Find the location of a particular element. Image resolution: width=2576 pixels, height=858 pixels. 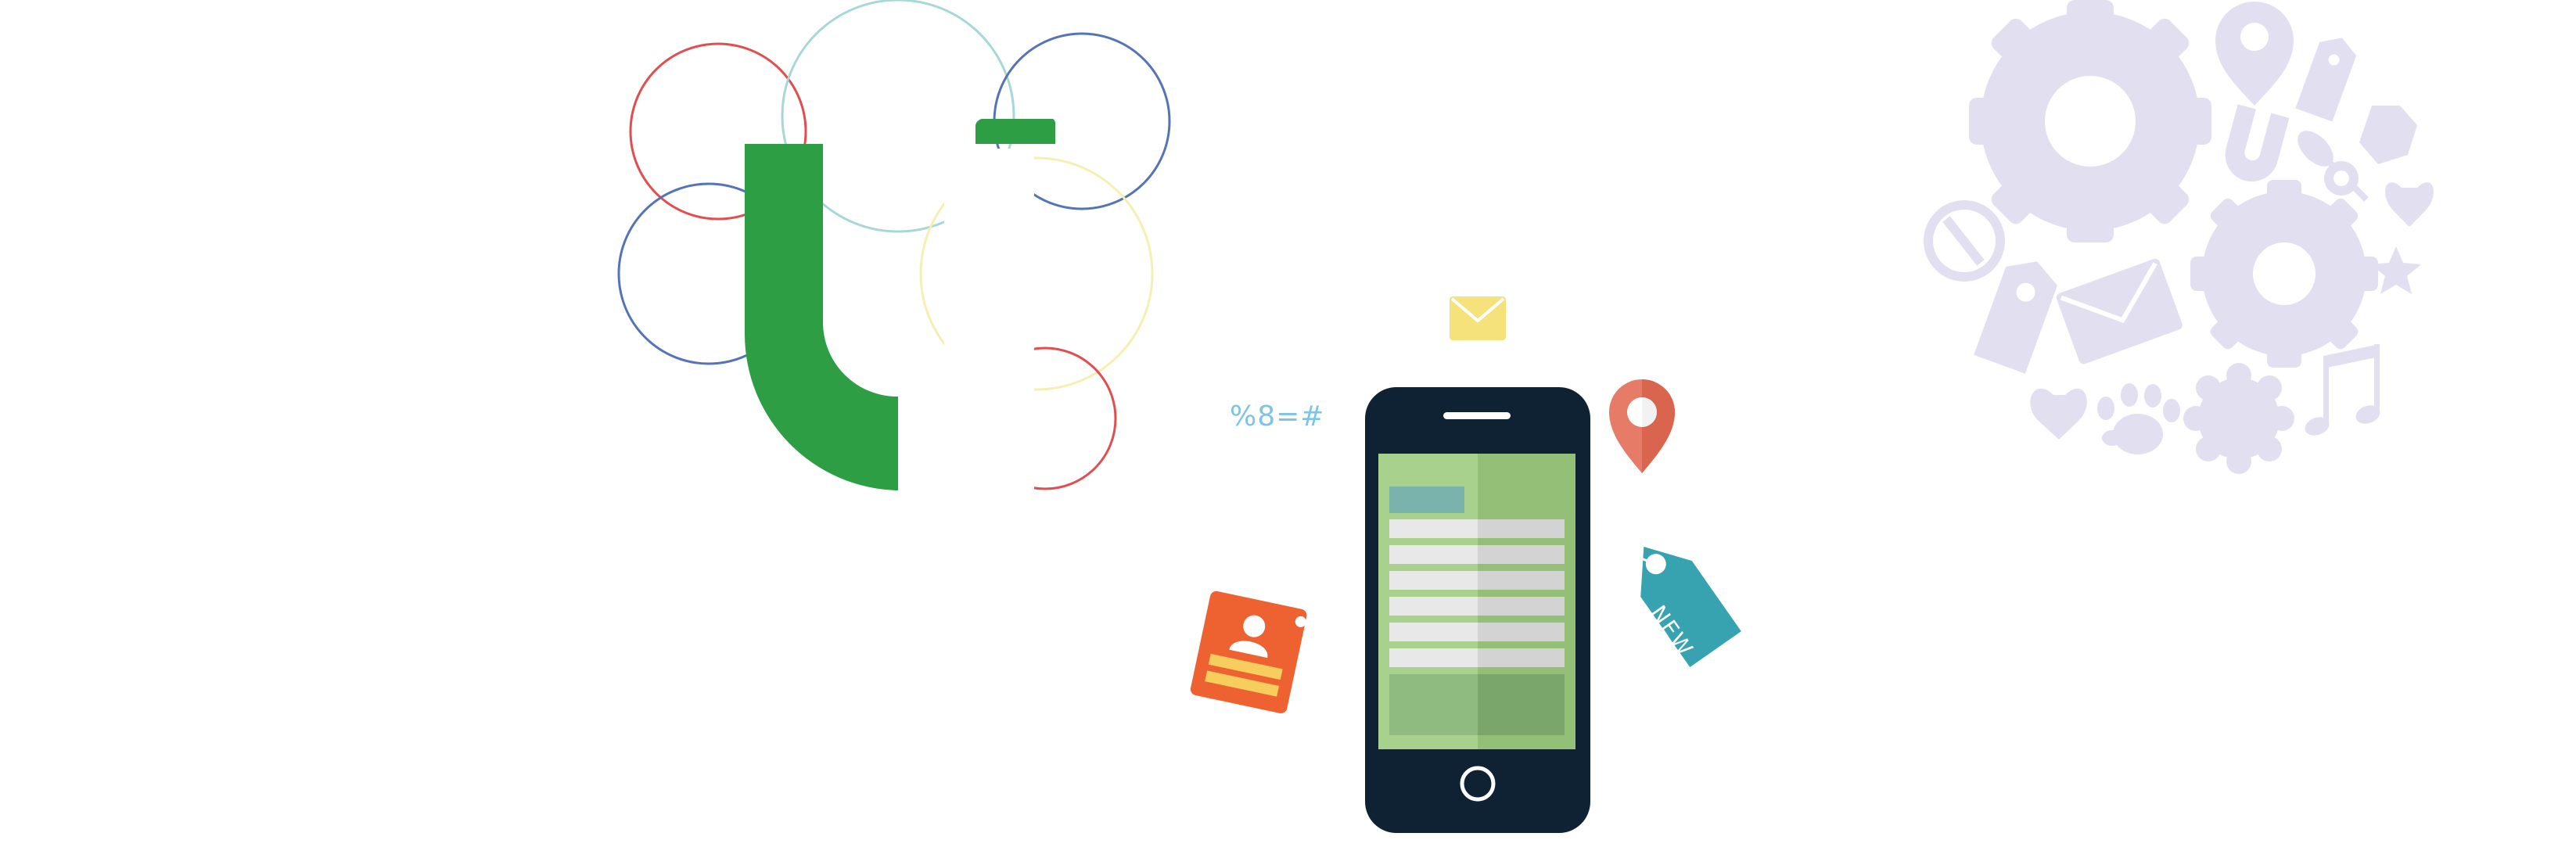

horseshoe-magnet-icon is located at coordinates (2257, 143).